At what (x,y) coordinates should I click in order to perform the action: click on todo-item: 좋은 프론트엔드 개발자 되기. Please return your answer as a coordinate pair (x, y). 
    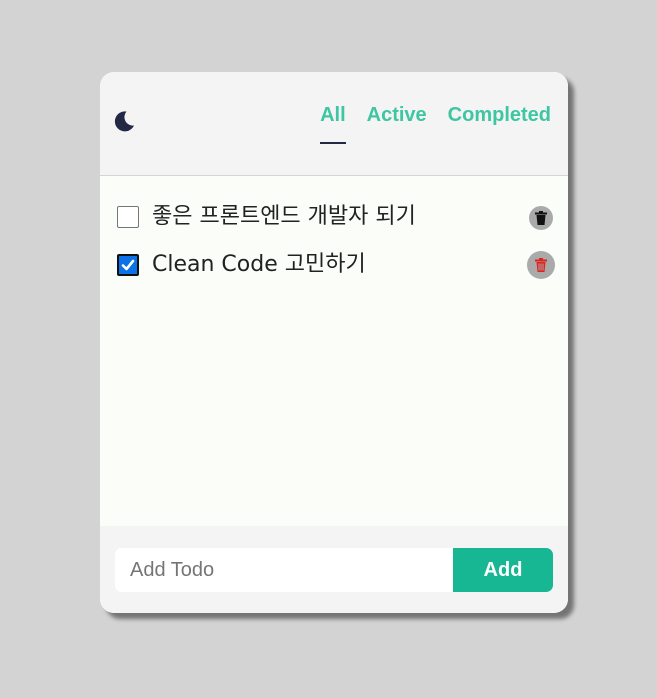
    Looking at the image, I should click on (334, 216).